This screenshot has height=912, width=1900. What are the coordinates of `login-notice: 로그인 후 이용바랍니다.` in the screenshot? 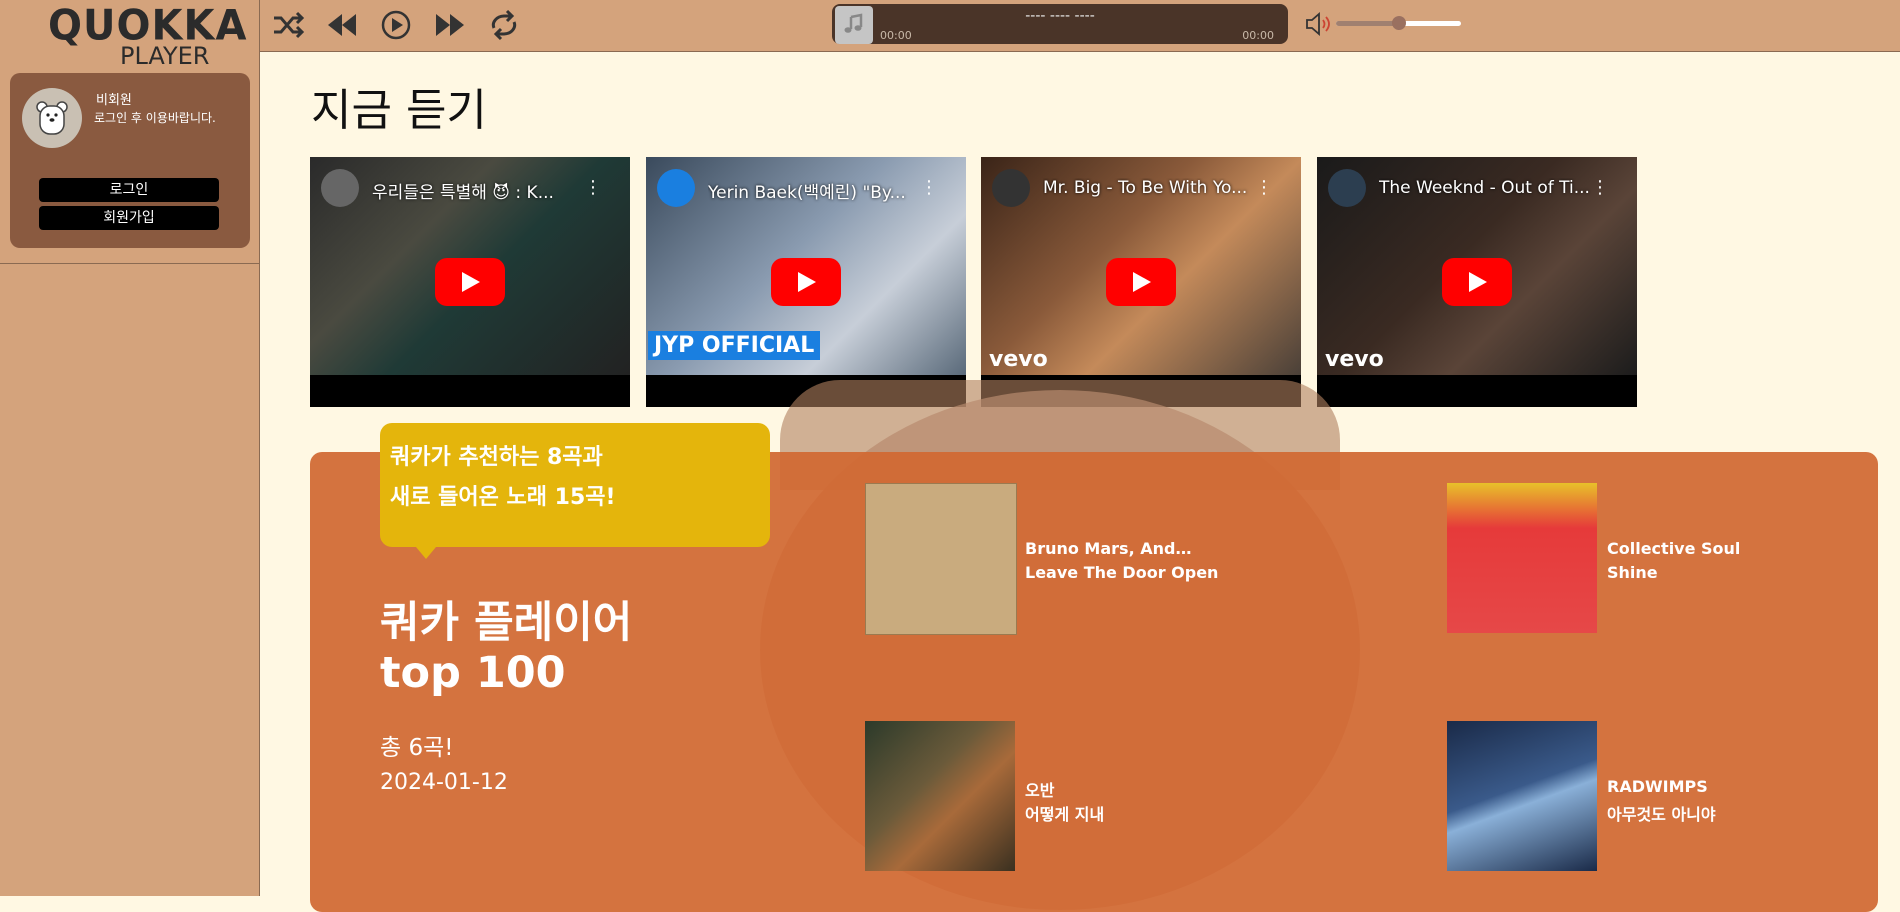 It's located at (155, 118).